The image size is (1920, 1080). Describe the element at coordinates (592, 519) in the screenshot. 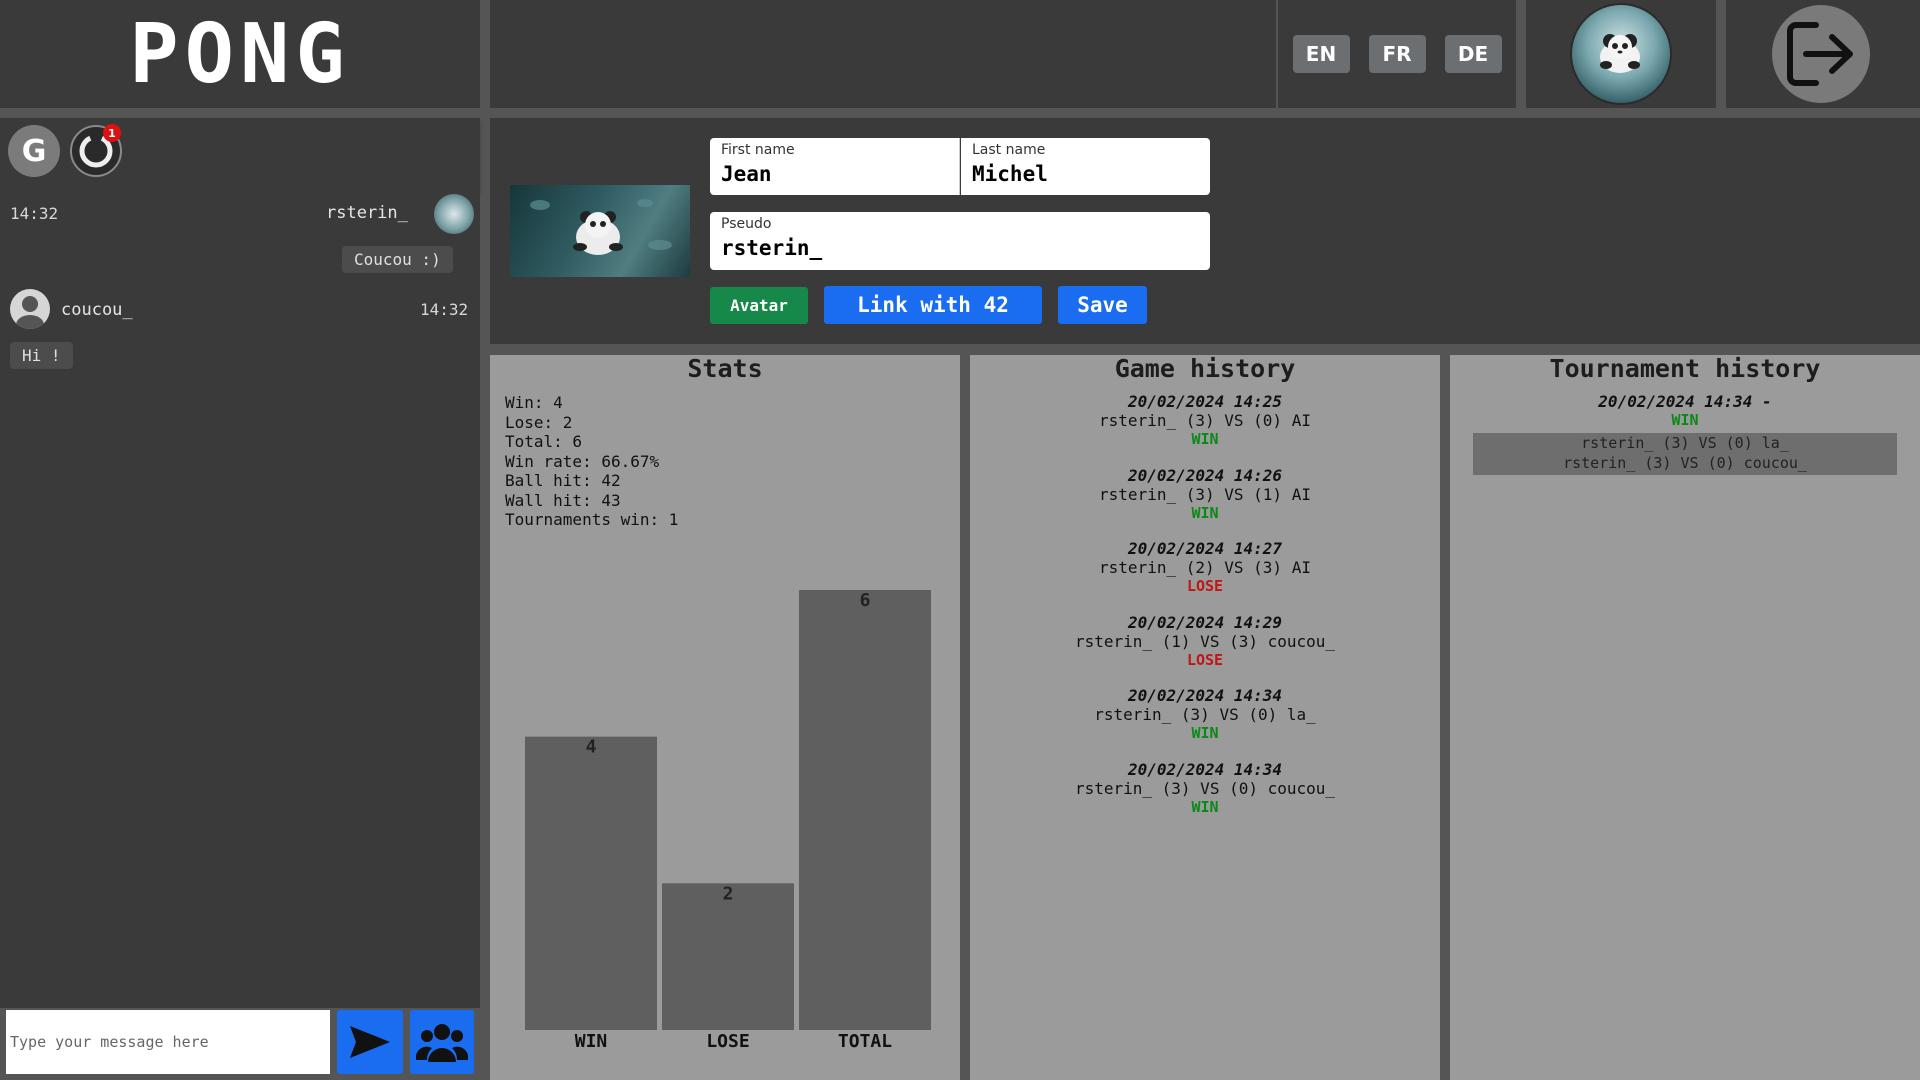

I see `stat-tournaments-win: Tournaments win: 1` at that location.